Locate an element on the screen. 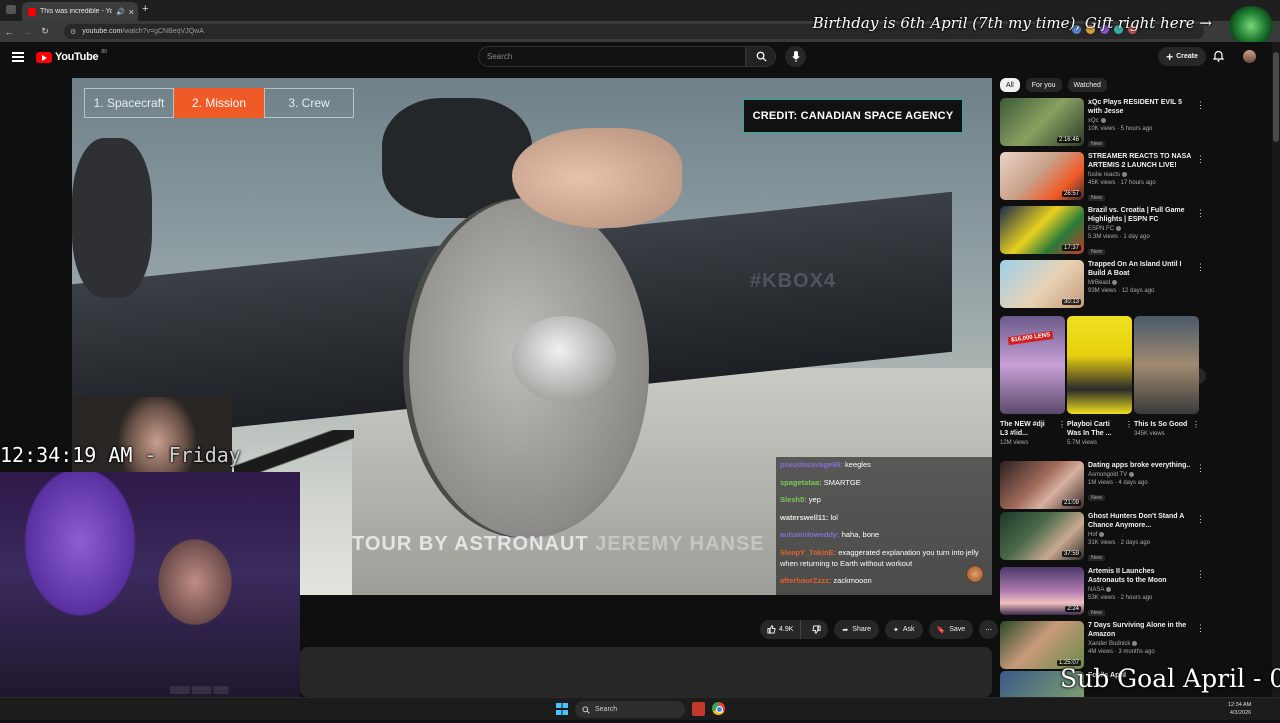  browser-tab: This was incredible - YouTube 🔊 × is located at coordinates (80, 11).